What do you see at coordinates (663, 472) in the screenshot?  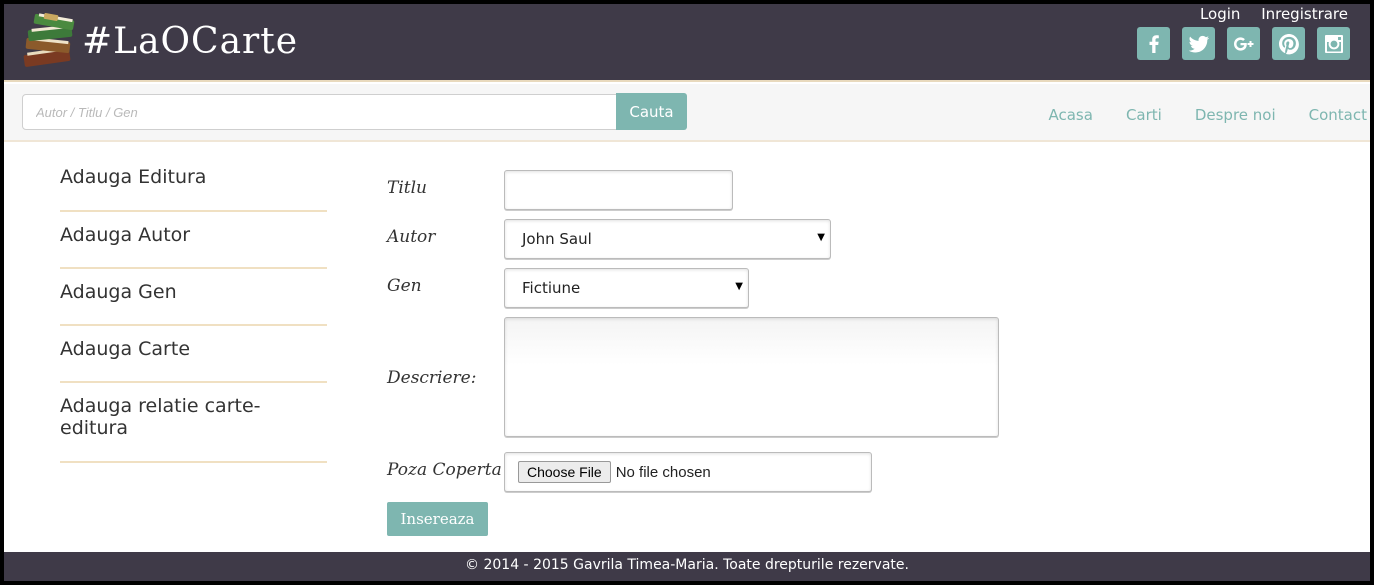 I see `file-status-text: No file chosen` at bounding box center [663, 472].